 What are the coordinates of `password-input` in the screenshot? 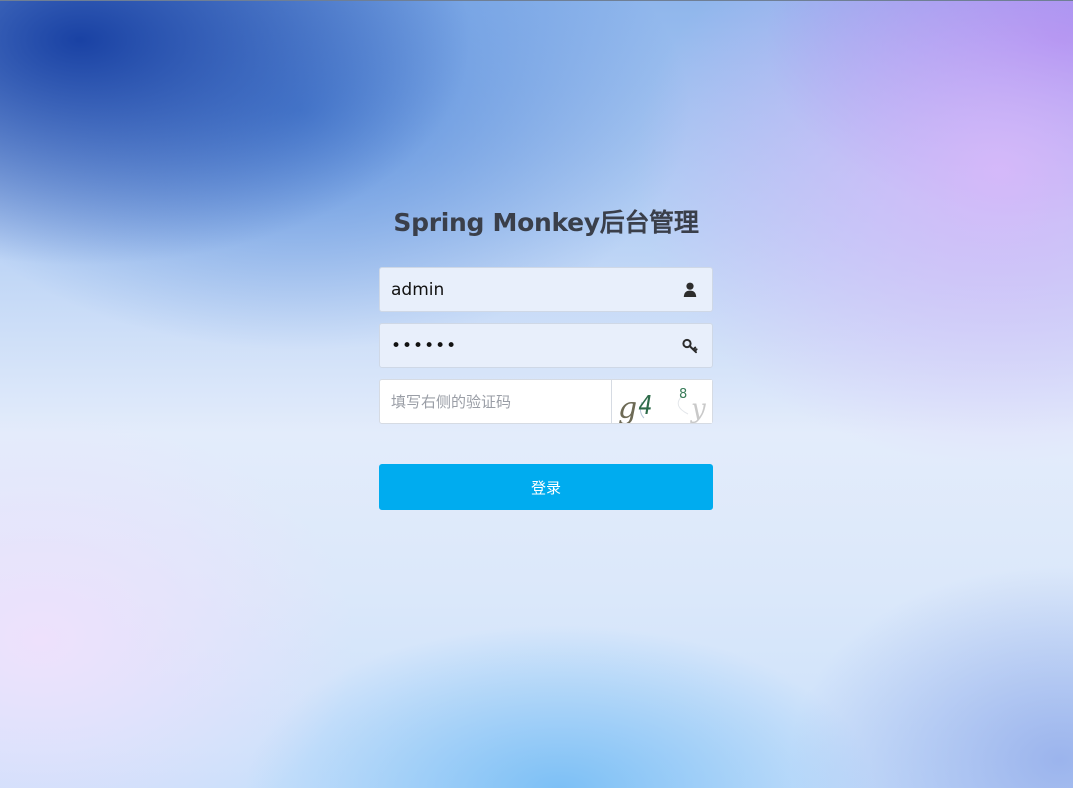 It's located at (525, 345).